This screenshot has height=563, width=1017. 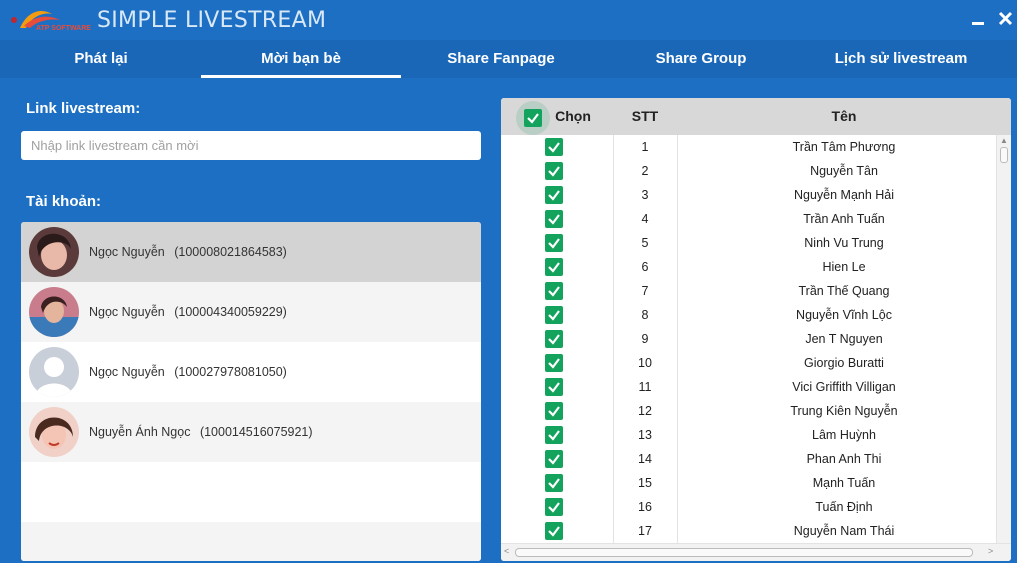 What do you see at coordinates (140, 432) in the screenshot?
I see `account-name: Nguyễn Ánh Ngọc` at bounding box center [140, 432].